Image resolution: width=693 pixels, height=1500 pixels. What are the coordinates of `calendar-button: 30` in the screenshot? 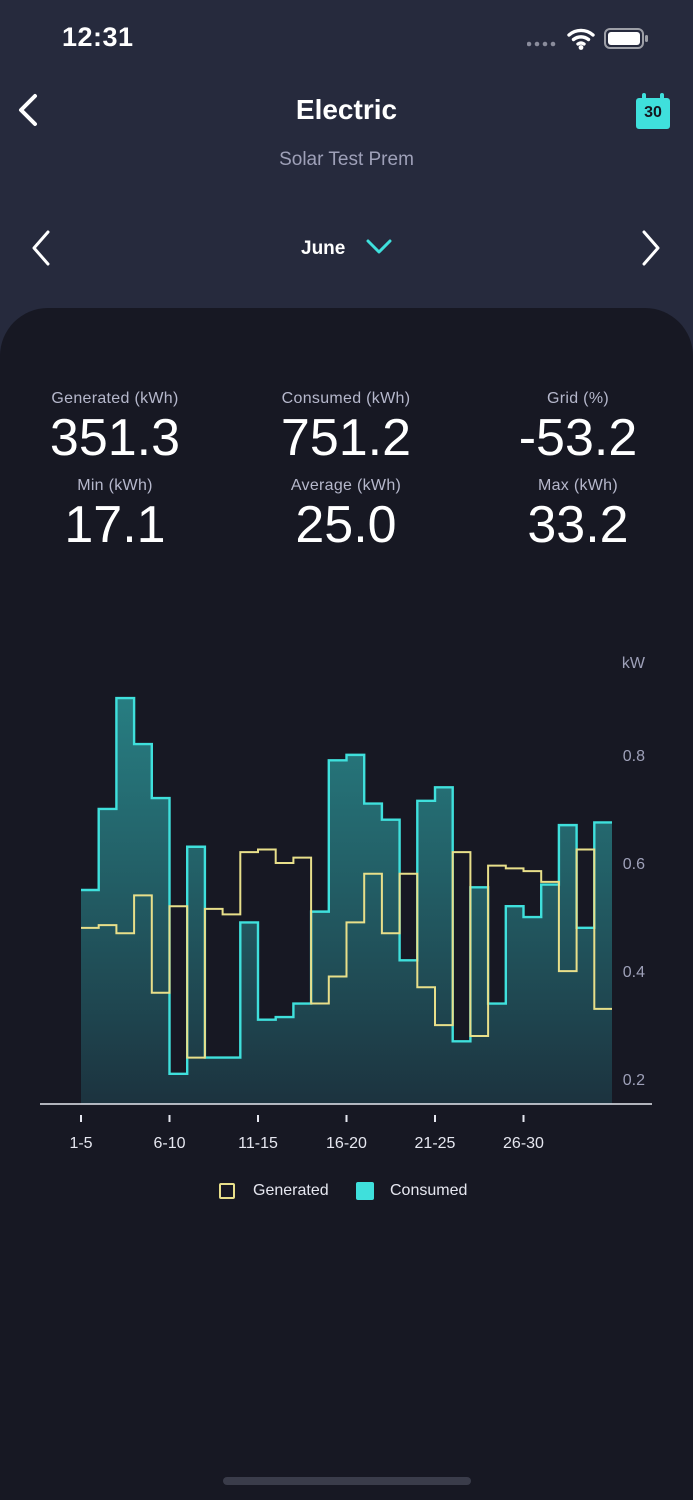 It's located at (653, 112).